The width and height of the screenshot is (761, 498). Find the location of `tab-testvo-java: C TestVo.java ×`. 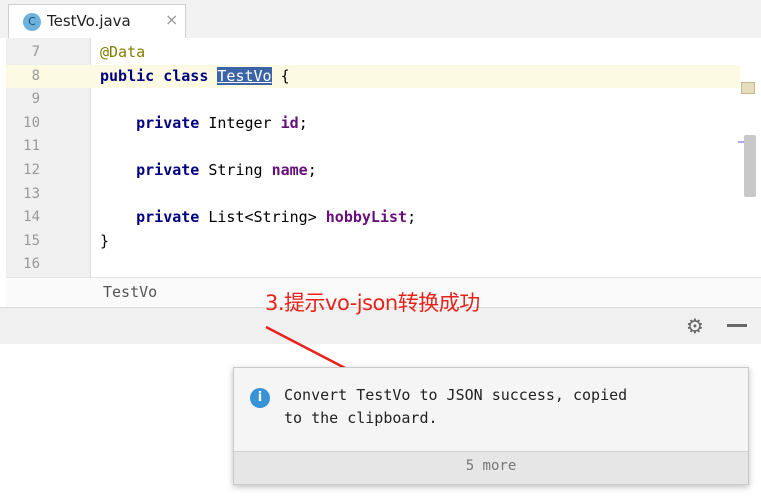

tab-testvo-java: C TestVo.java × is located at coordinates (97, 21).